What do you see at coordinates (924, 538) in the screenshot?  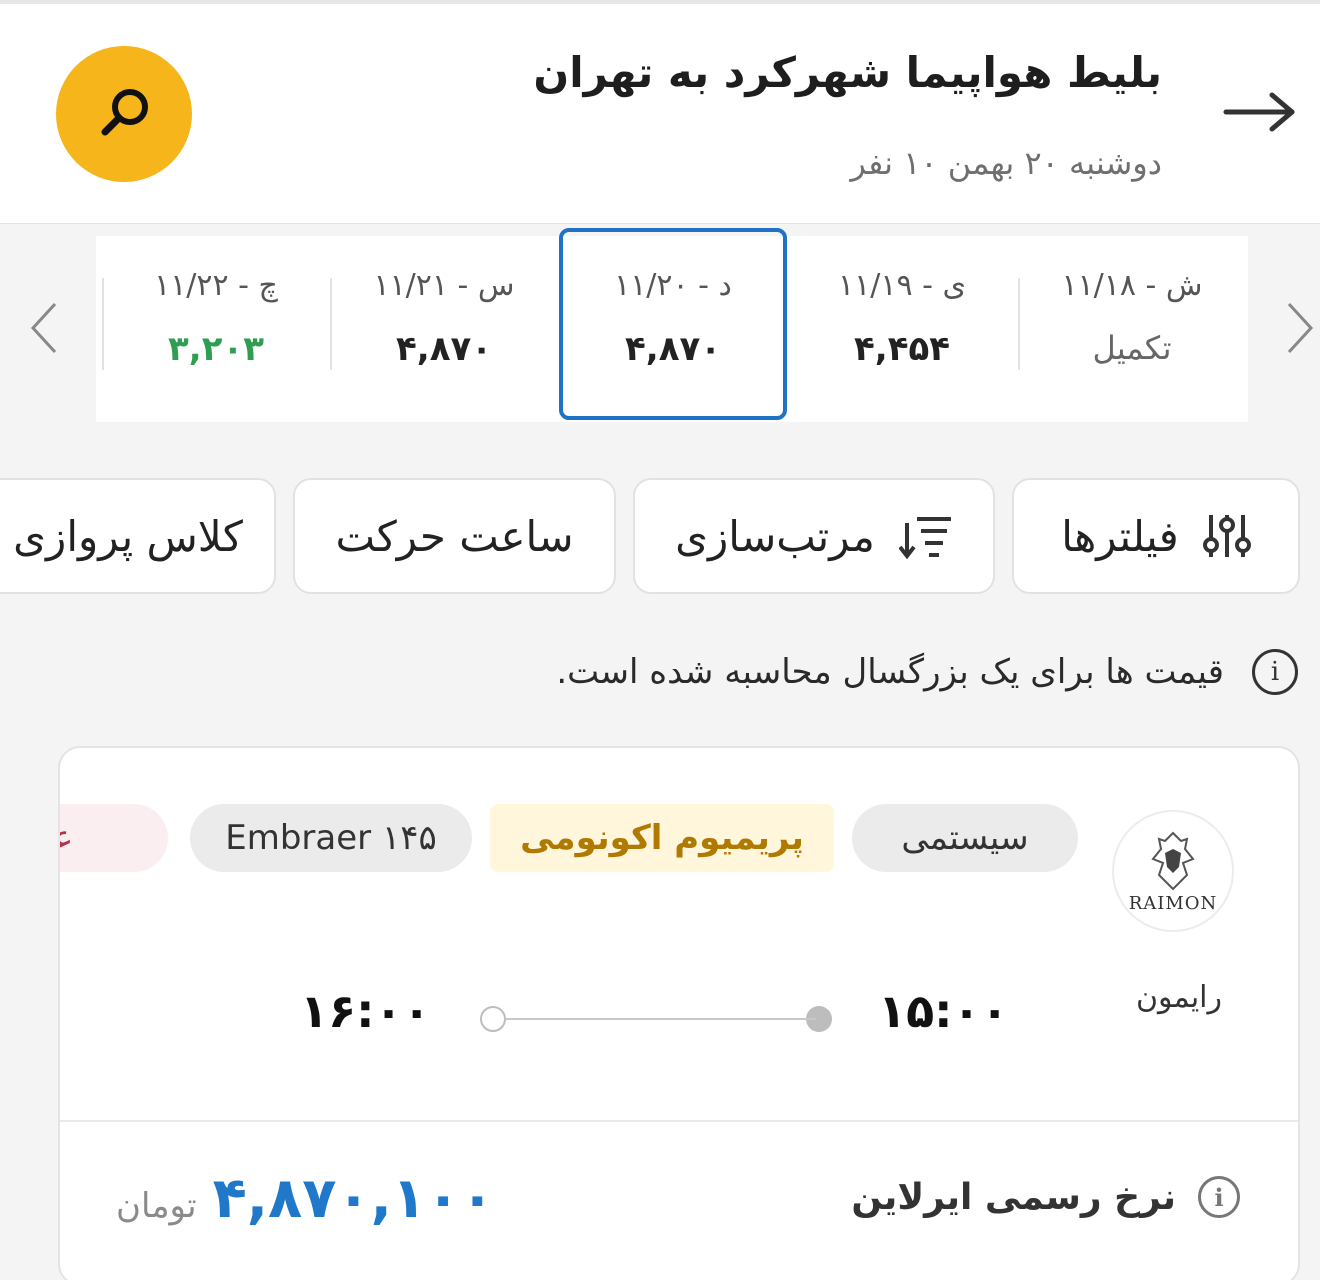 I see `sort-icon` at bounding box center [924, 538].